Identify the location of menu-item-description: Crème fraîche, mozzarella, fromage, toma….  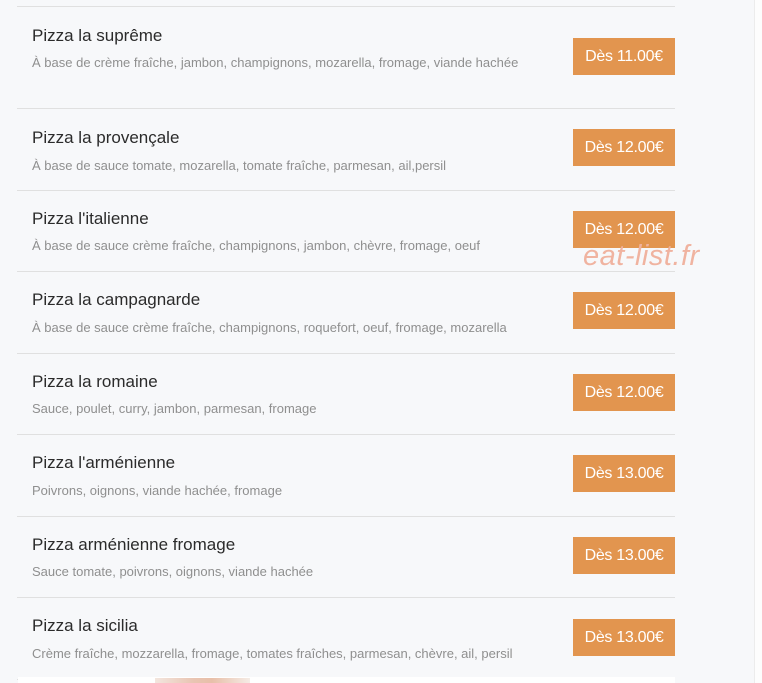
(272, 653).